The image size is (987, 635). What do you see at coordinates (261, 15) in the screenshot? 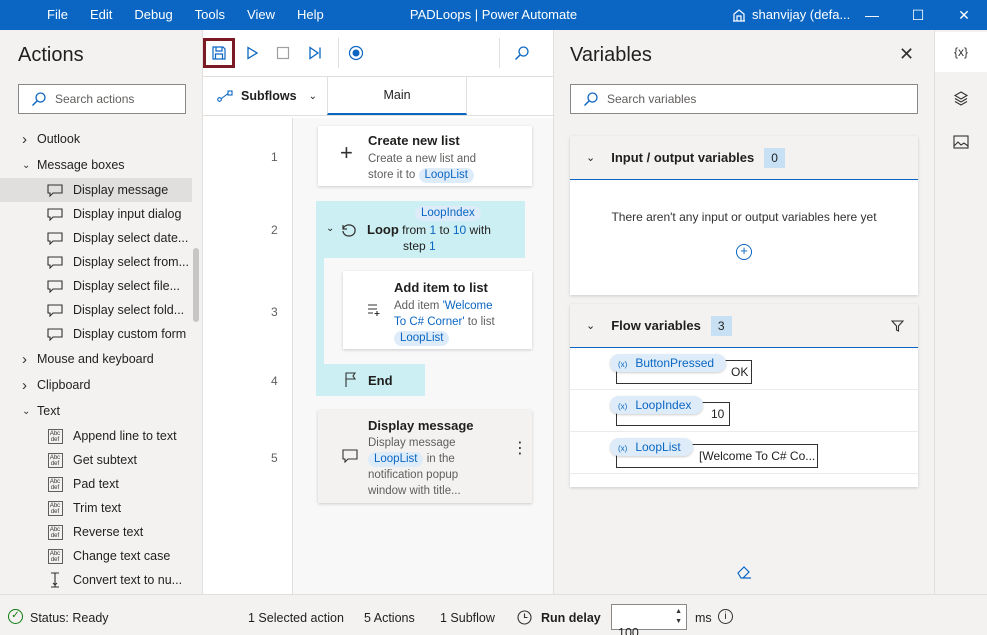
I see `menu-view: View` at bounding box center [261, 15].